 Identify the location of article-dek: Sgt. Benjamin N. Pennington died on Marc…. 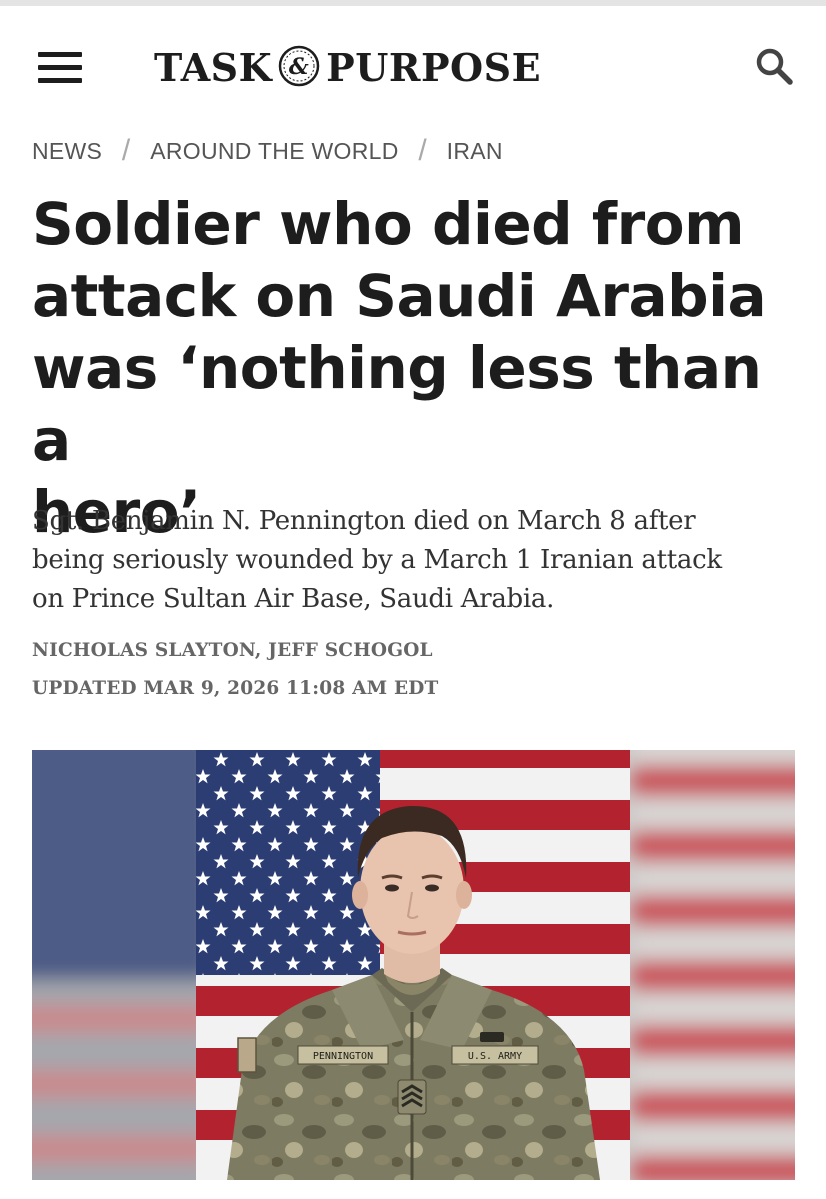
(417, 560).